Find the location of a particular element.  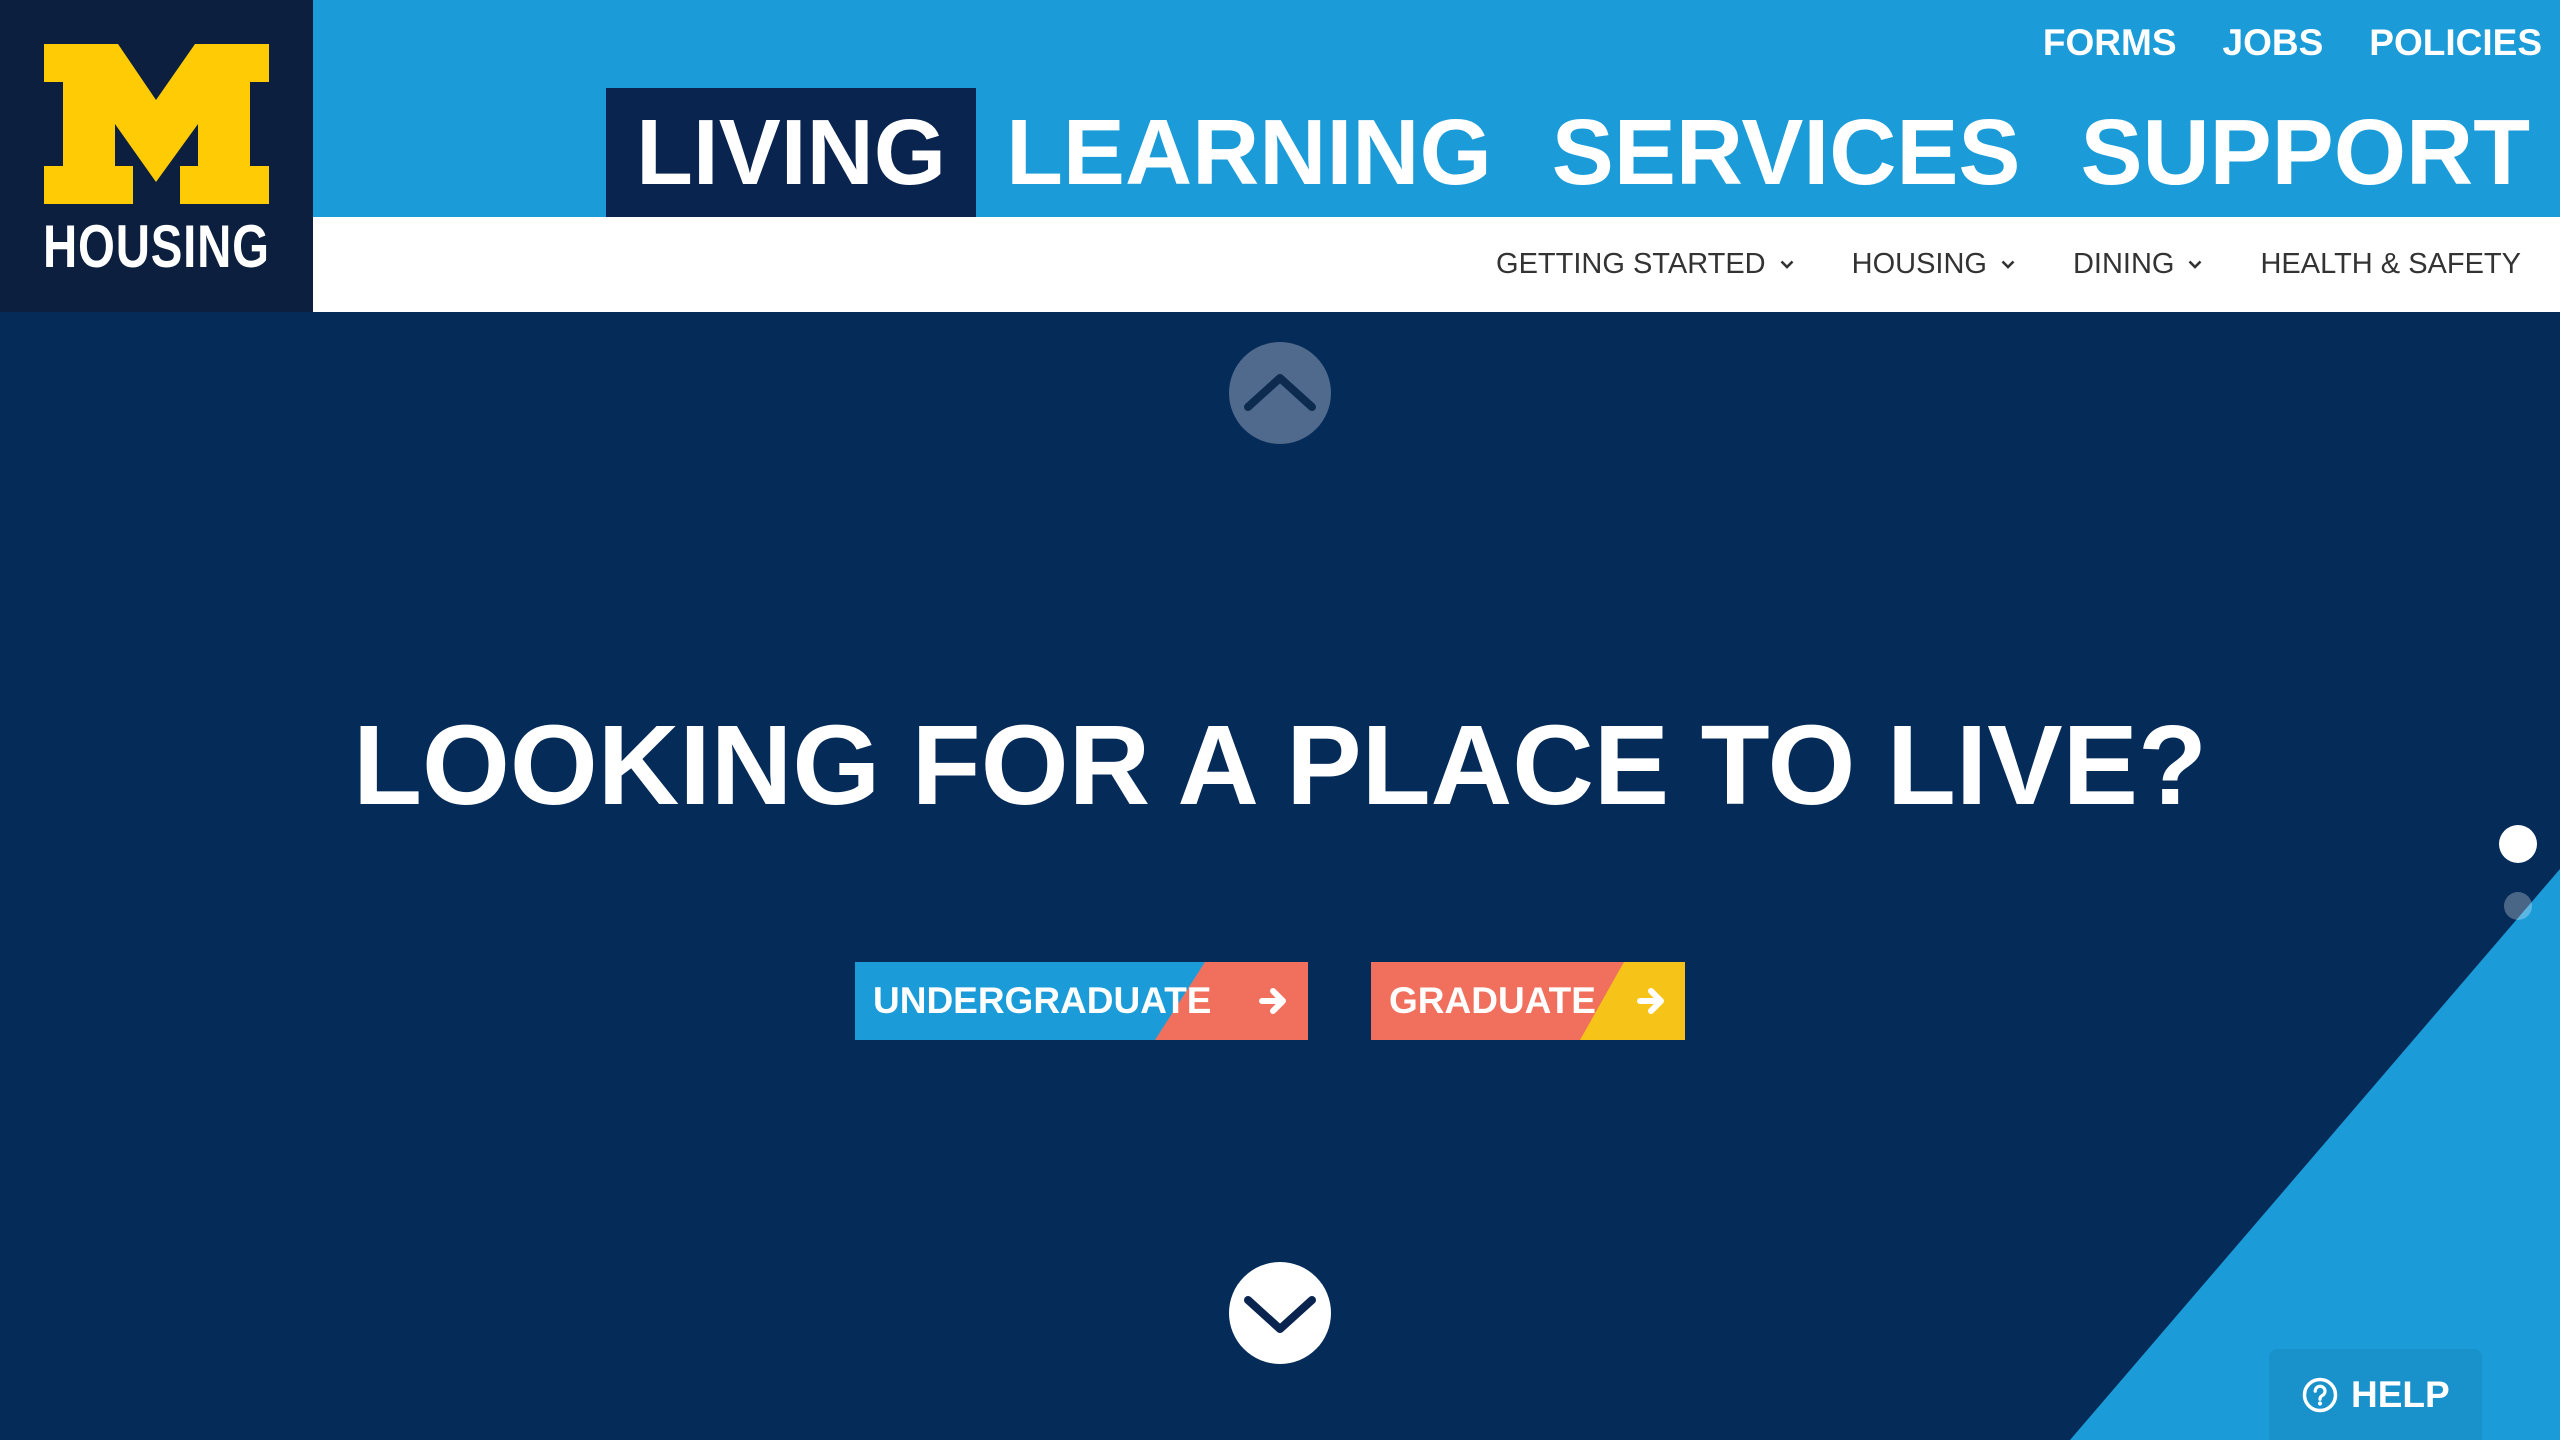

nav-living: LIVING is located at coordinates (791, 152).